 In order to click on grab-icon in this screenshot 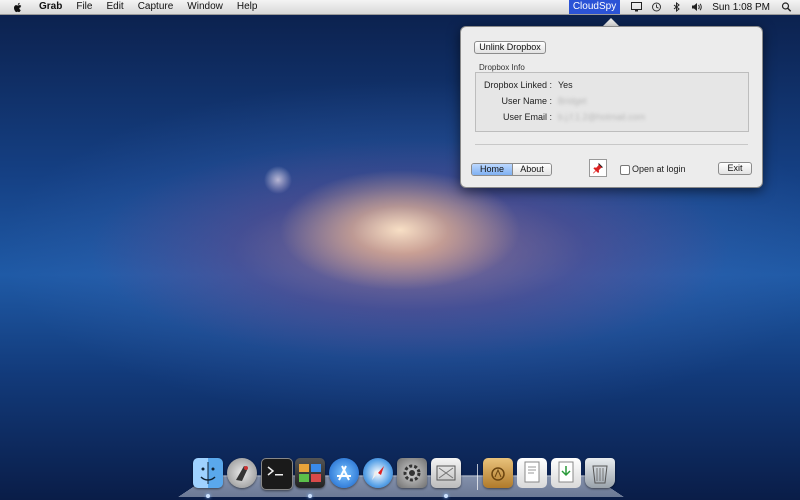, I will do `click(446, 473)`.